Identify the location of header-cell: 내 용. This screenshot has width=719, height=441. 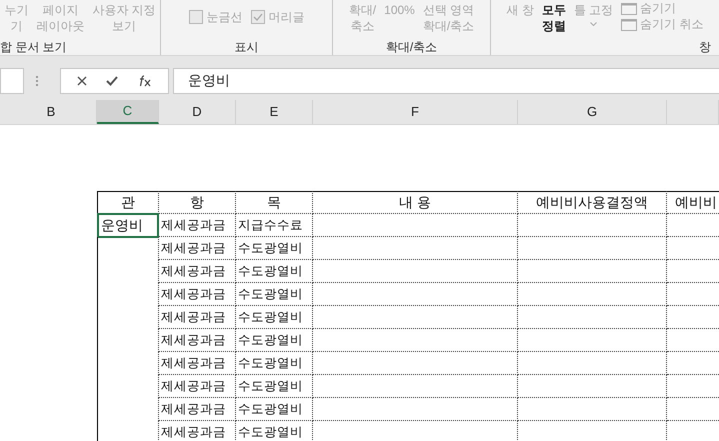
(415, 202).